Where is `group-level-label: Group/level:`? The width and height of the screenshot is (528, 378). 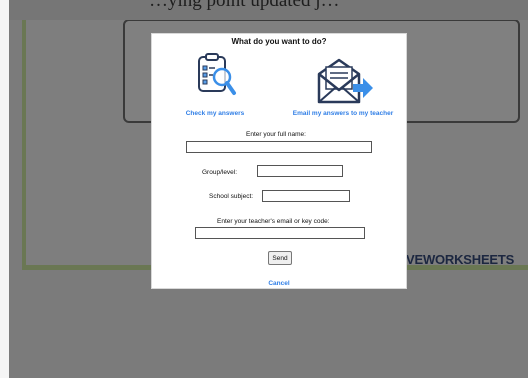
group-level-label: Group/level: is located at coordinates (220, 172).